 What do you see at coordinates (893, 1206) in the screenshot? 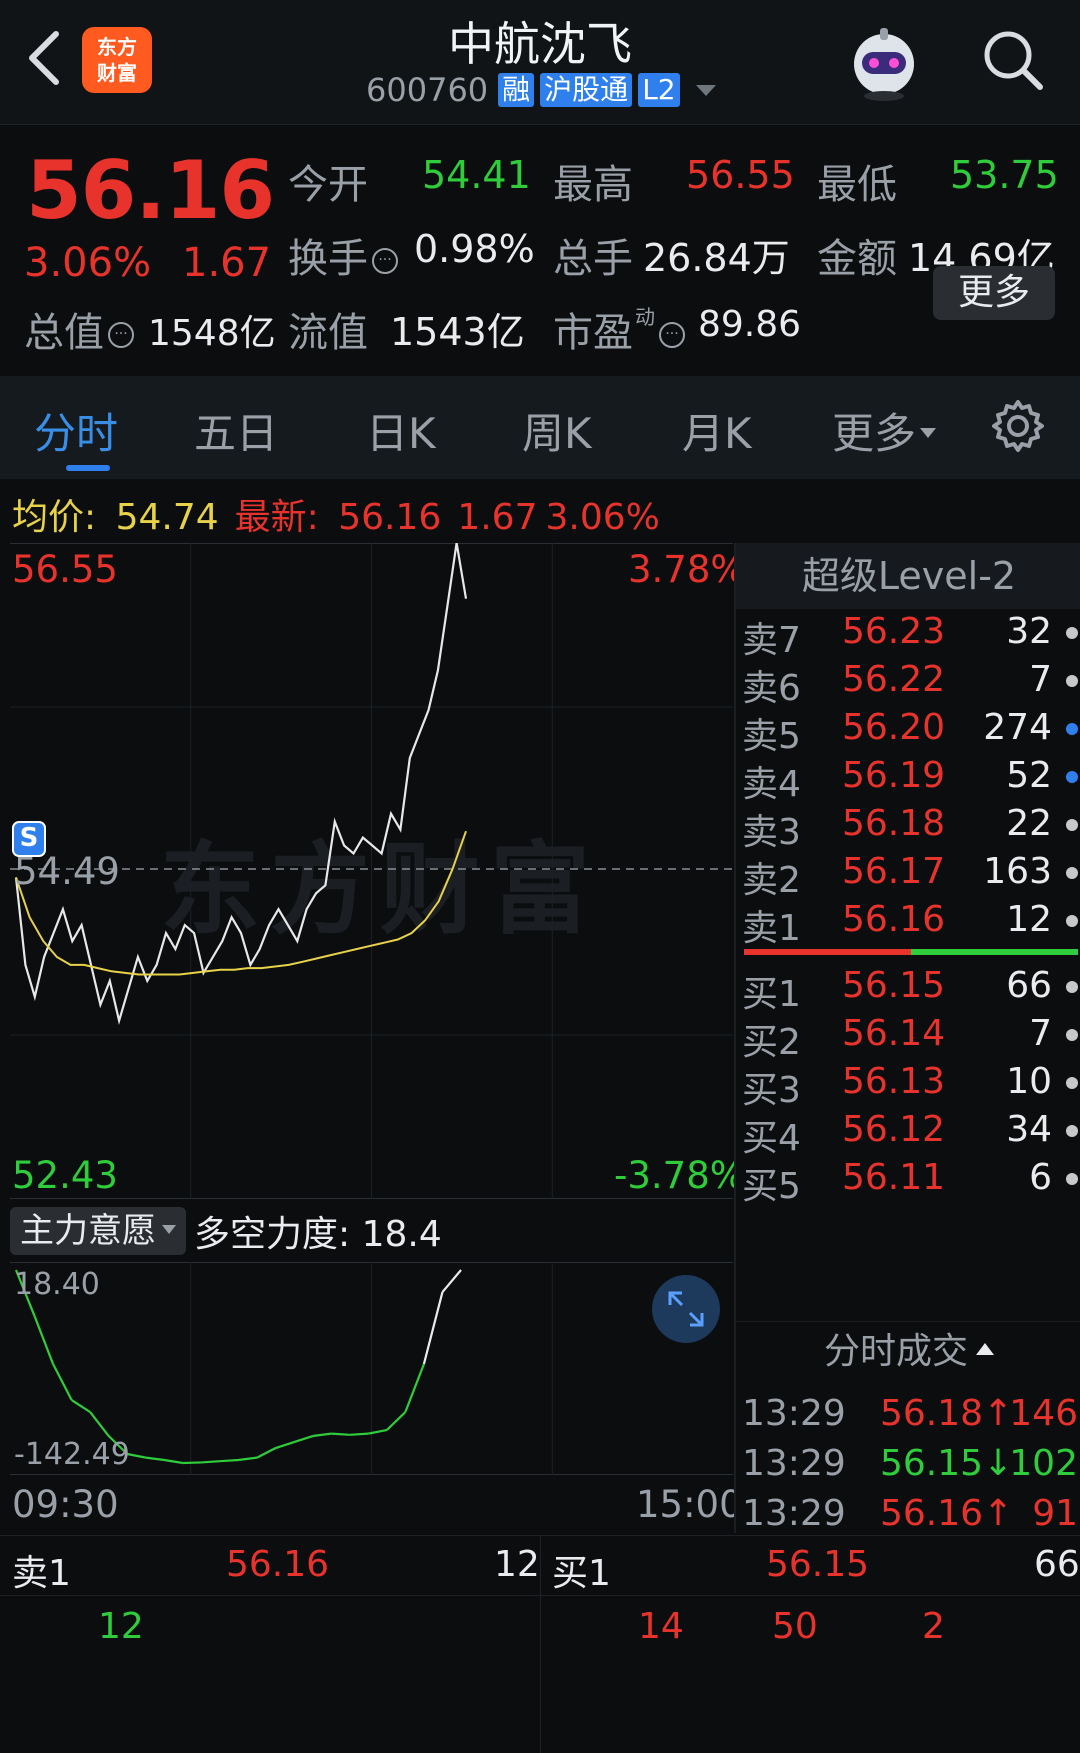
I see `level-price: 56.10` at bounding box center [893, 1206].